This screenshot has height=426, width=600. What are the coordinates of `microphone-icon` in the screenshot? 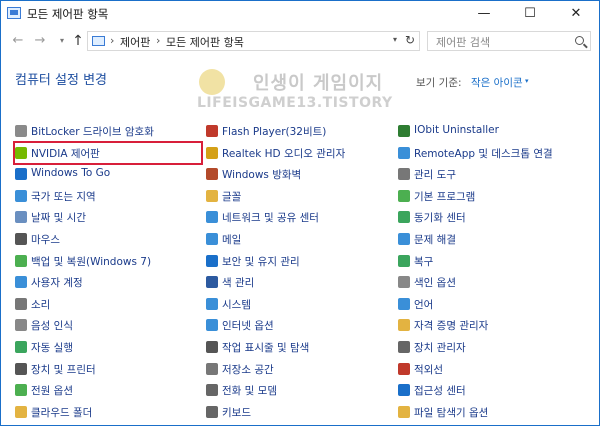 It's located at (21, 325).